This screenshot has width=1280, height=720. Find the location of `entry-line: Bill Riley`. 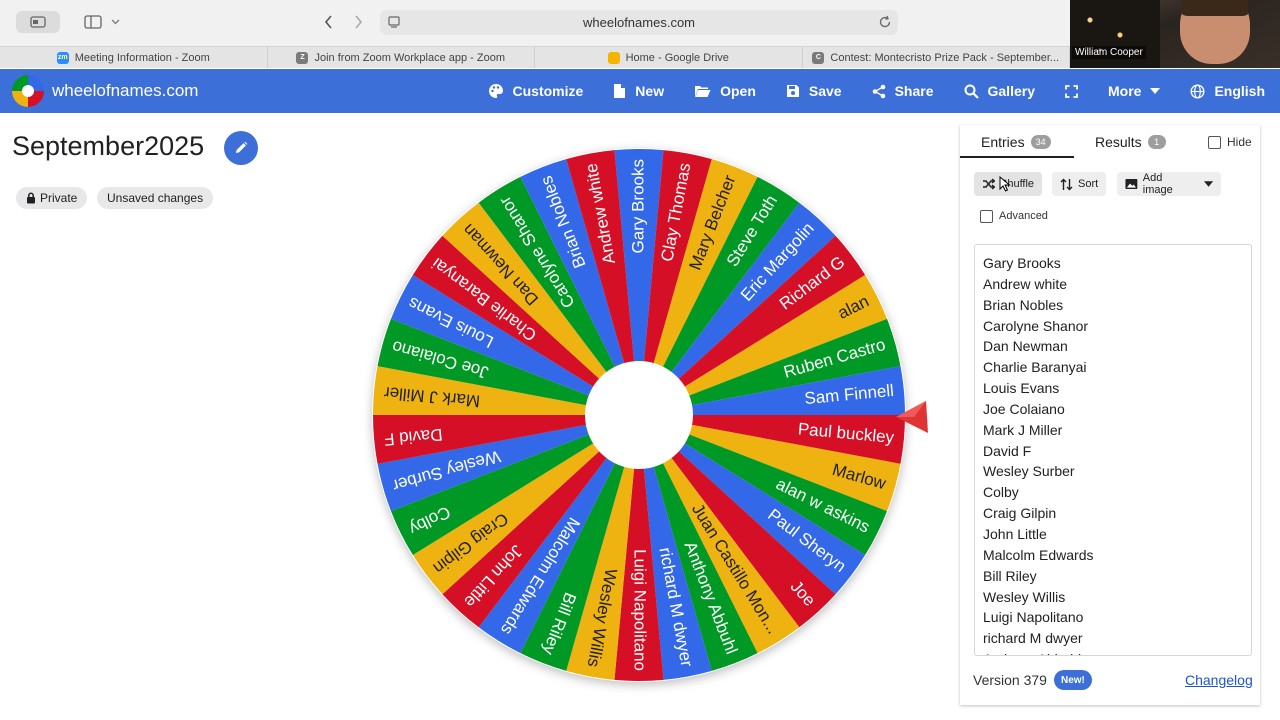

entry-line: Bill Riley is located at coordinates (1117, 576).